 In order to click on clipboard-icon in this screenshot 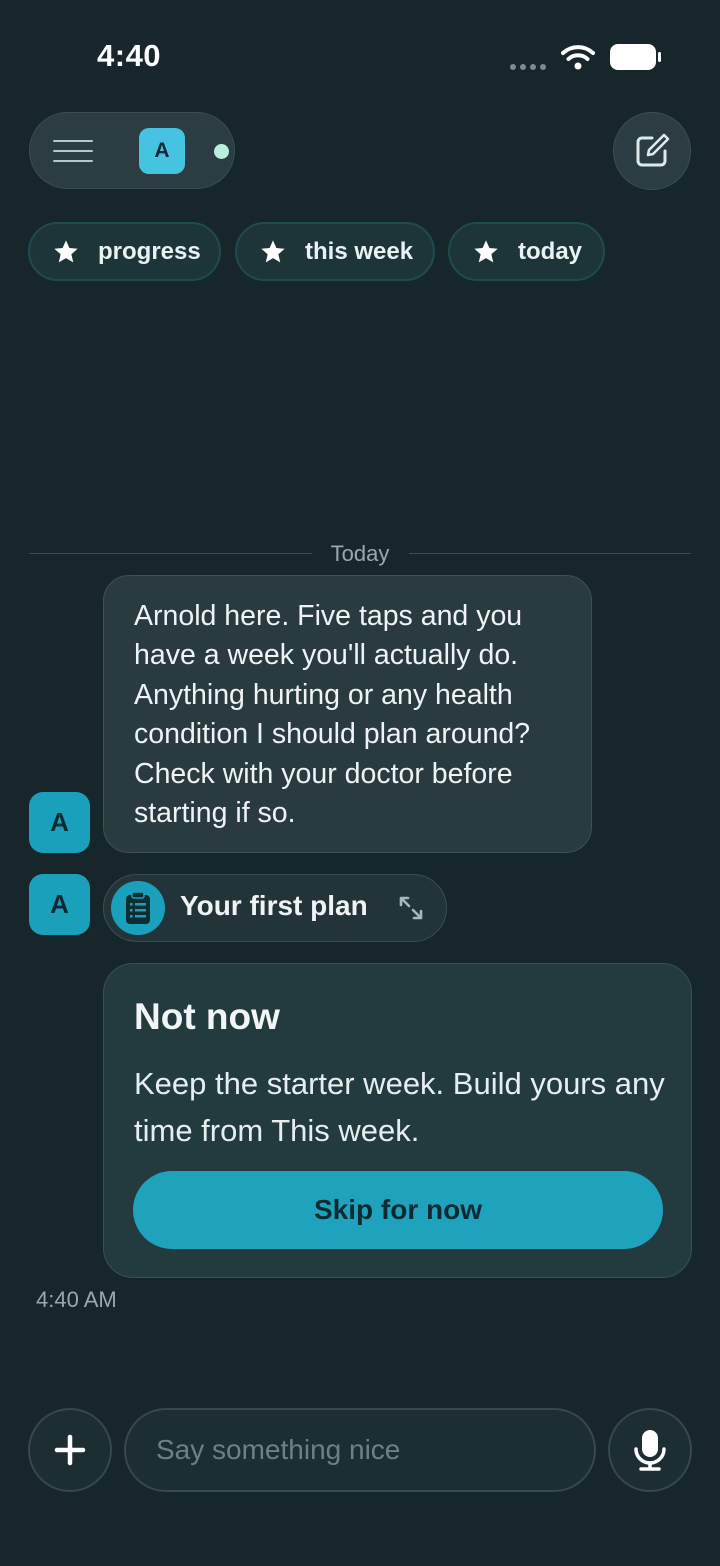, I will do `click(138, 907)`.